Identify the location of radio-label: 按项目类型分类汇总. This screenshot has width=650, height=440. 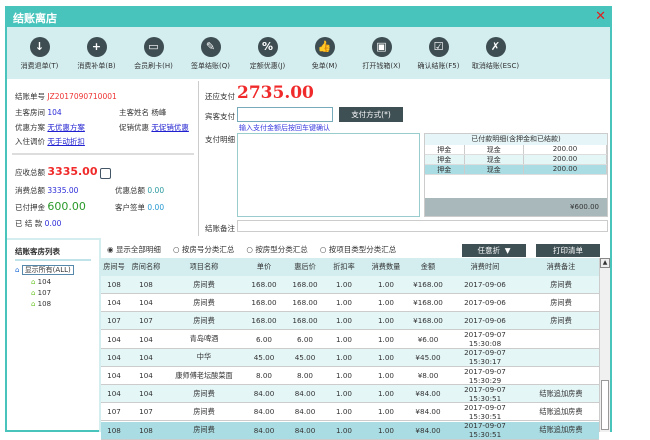
(362, 249).